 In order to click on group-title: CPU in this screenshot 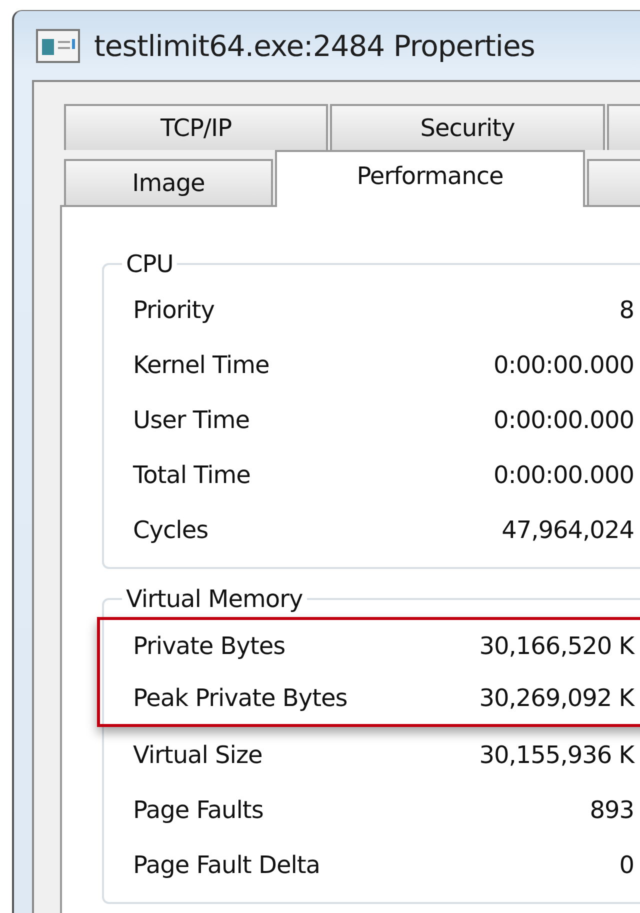, I will do `click(149, 264)`.